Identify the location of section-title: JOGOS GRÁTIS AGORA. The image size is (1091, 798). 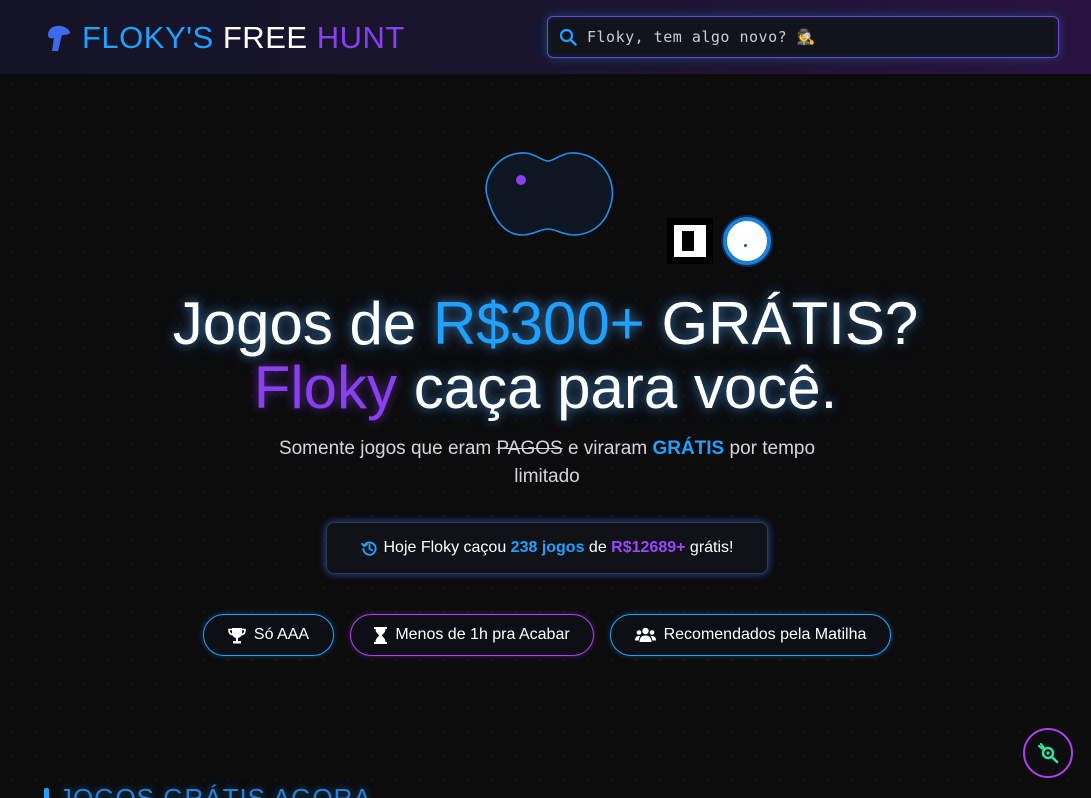
(215, 790).